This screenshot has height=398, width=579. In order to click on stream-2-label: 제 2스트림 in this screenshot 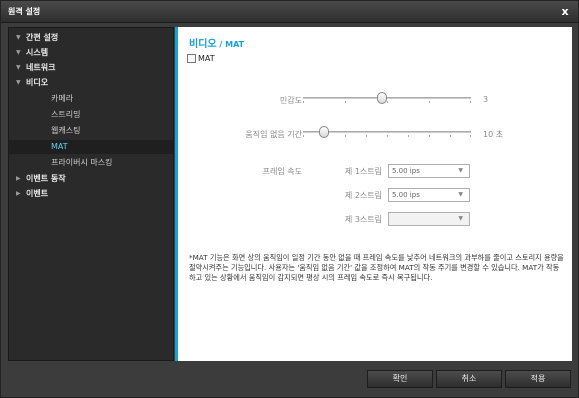, I will do `click(363, 195)`.